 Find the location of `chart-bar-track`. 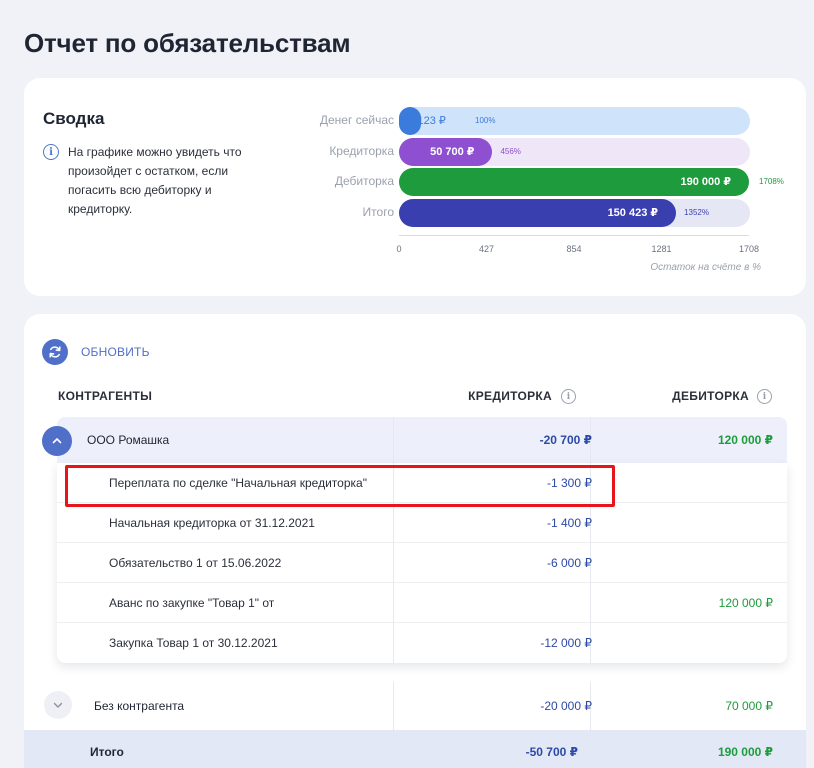

chart-bar-track is located at coordinates (574, 121).